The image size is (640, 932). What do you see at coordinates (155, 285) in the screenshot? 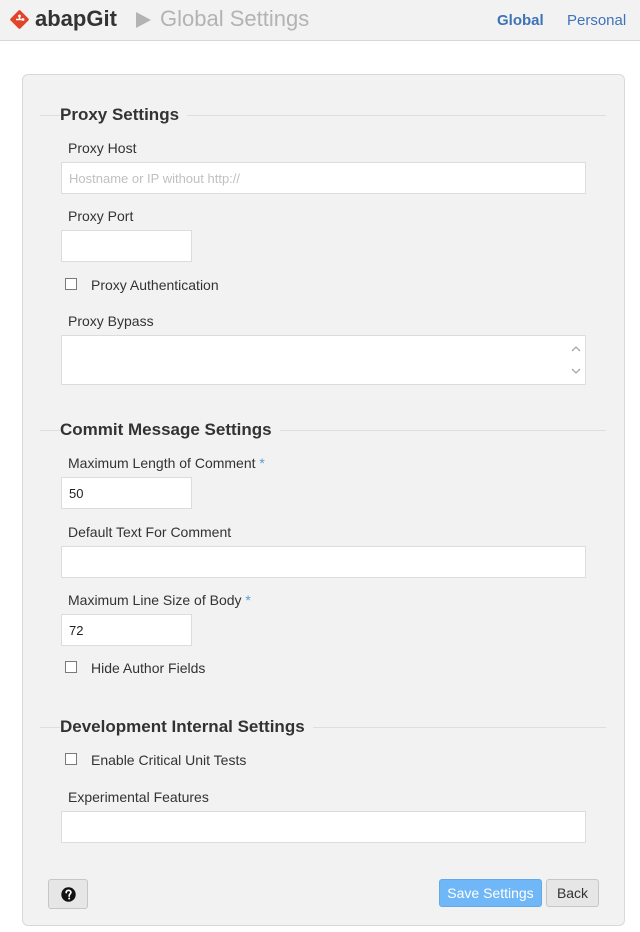
I see `proxy-auth-label: Proxy Authentication` at bounding box center [155, 285].